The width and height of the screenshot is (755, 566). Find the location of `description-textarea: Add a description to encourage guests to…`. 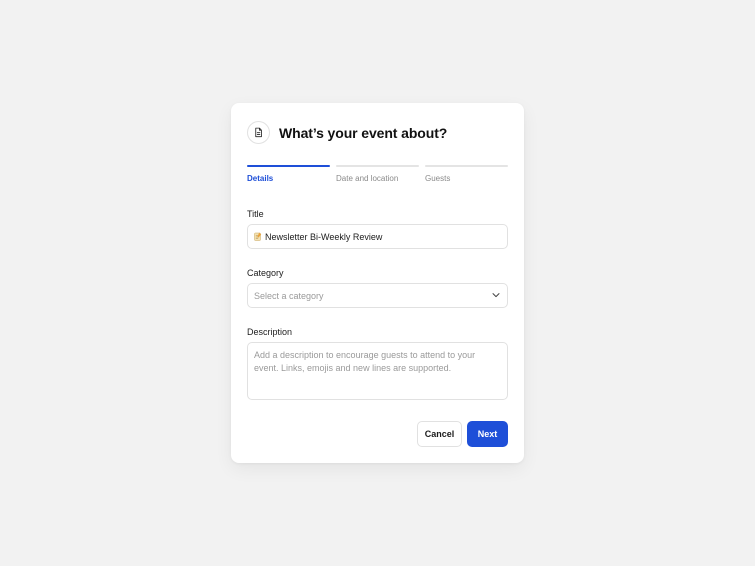

description-textarea: Add a description to encourage guests to… is located at coordinates (377, 371).